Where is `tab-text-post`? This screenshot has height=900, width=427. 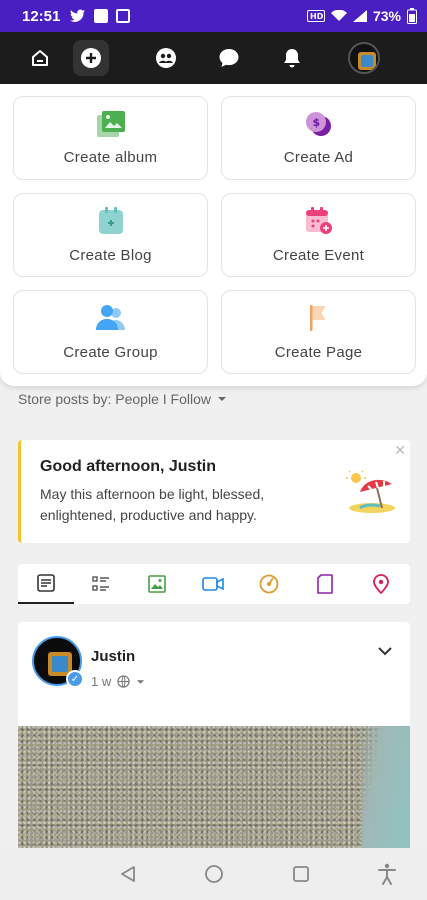 tab-text-post is located at coordinates (46, 584).